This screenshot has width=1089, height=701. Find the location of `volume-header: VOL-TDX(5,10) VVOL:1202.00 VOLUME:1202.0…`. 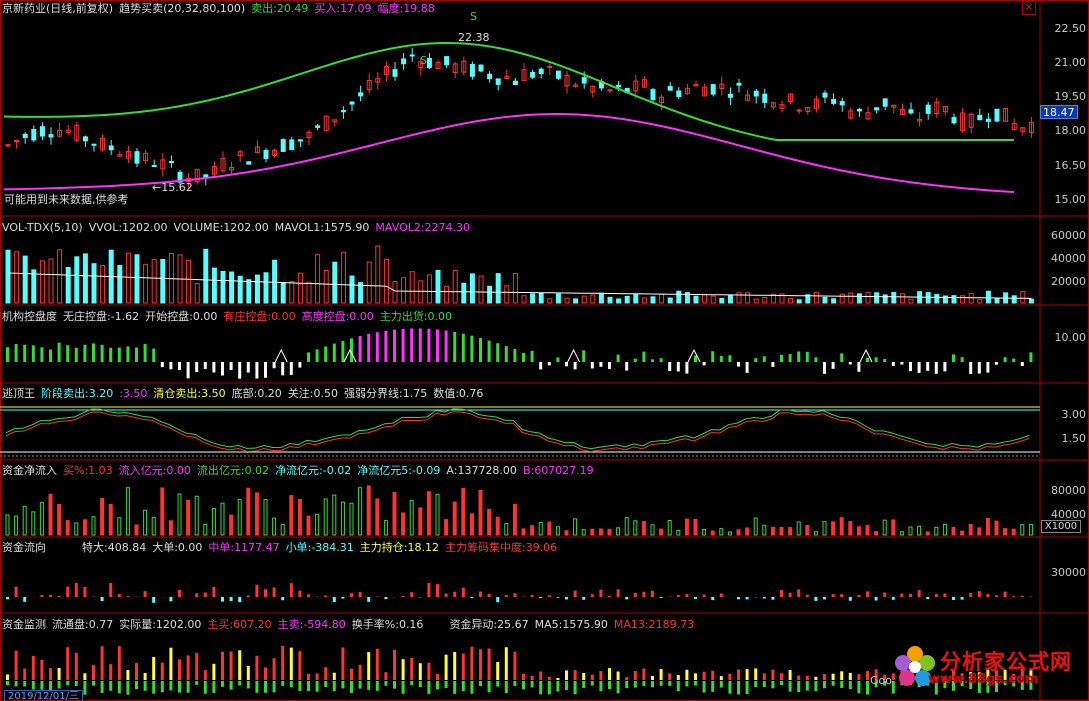

volume-header: VOL-TDX(5,10) VVOL:1202.00 VOLUME:1202.0… is located at coordinates (236, 228).